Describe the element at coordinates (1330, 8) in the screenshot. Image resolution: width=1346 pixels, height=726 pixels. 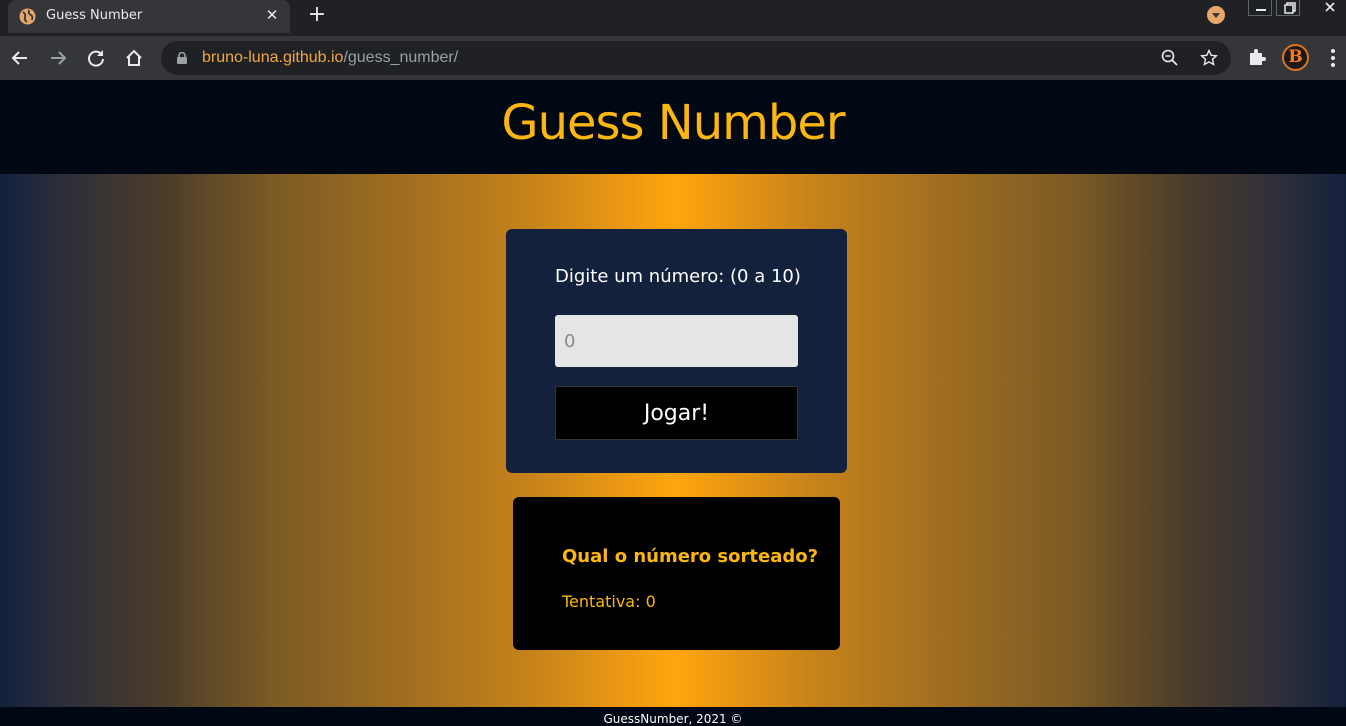
I see `close-window-icon` at that location.